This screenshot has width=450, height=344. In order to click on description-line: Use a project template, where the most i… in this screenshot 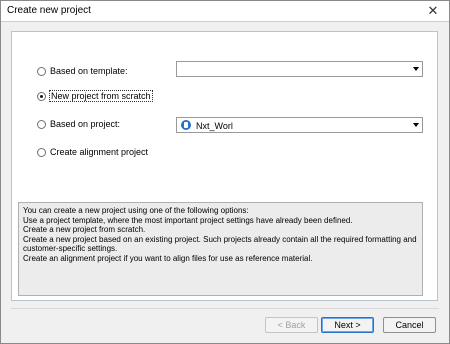, I will do `click(188, 220)`.